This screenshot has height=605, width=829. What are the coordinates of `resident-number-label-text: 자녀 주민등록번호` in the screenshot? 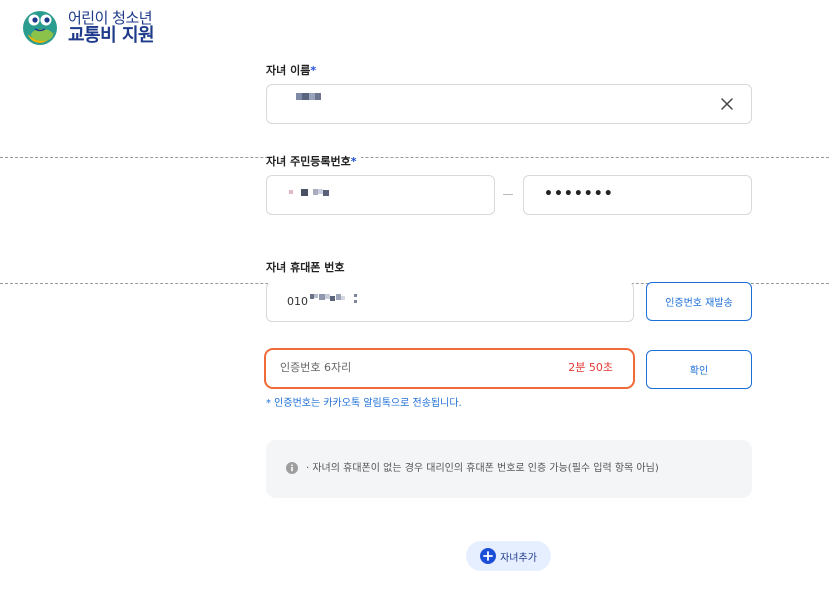 It's located at (308, 161).